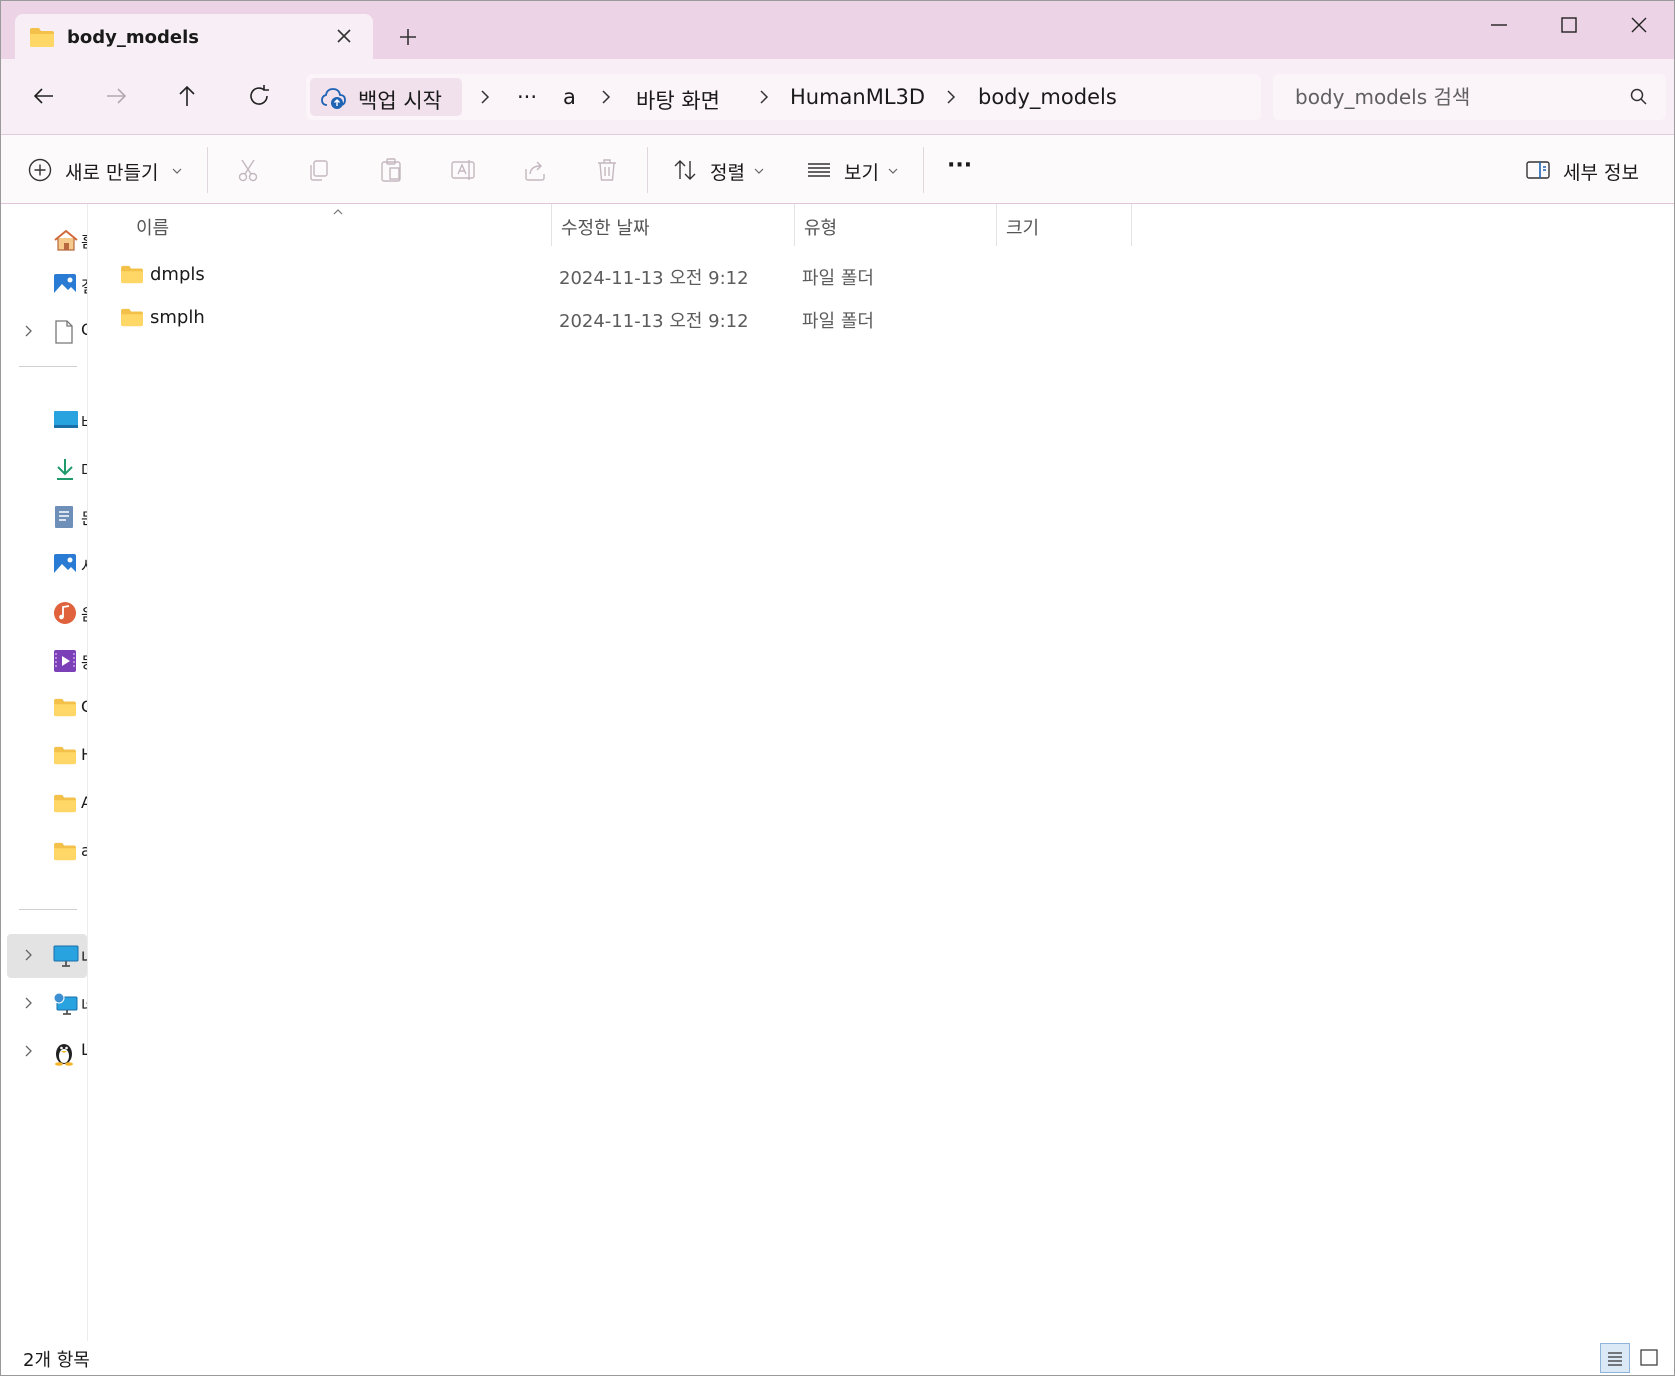  Describe the element at coordinates (783, 97) in the screenshot. I see `address-bar: 백업 시작 ··· a 바탕 화면 HumanML3D body_models` at that location.